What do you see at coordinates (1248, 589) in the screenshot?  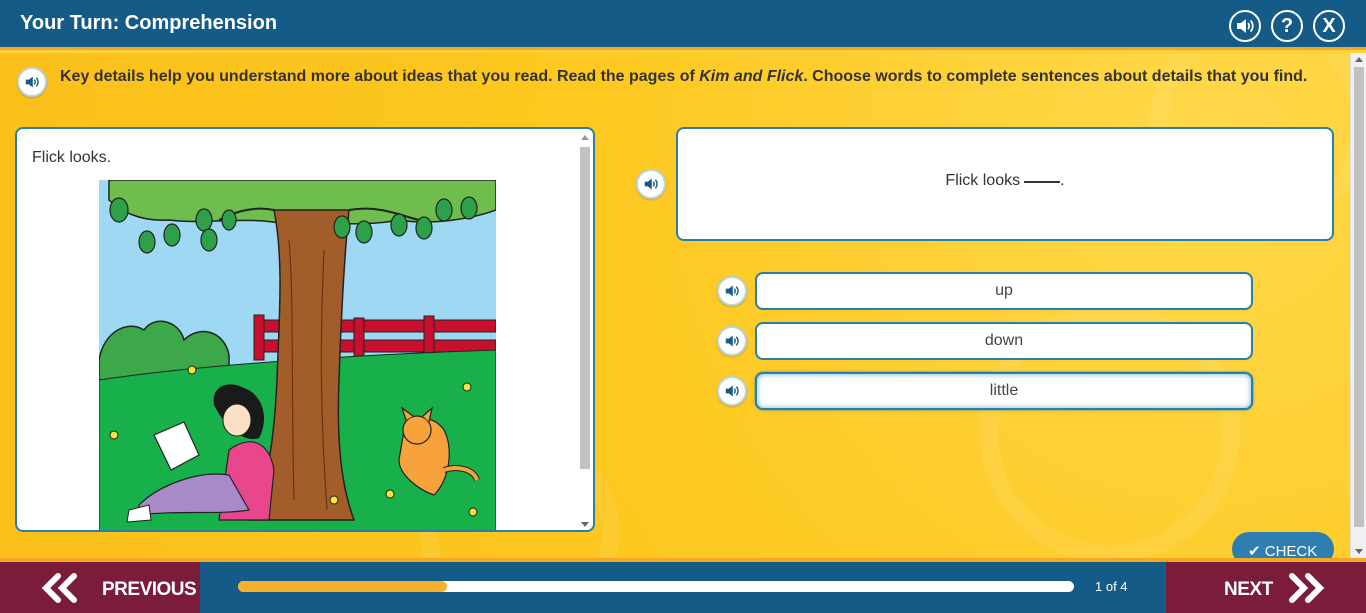 I see `next-label: NEXT` at bounding box center [1248, 589].